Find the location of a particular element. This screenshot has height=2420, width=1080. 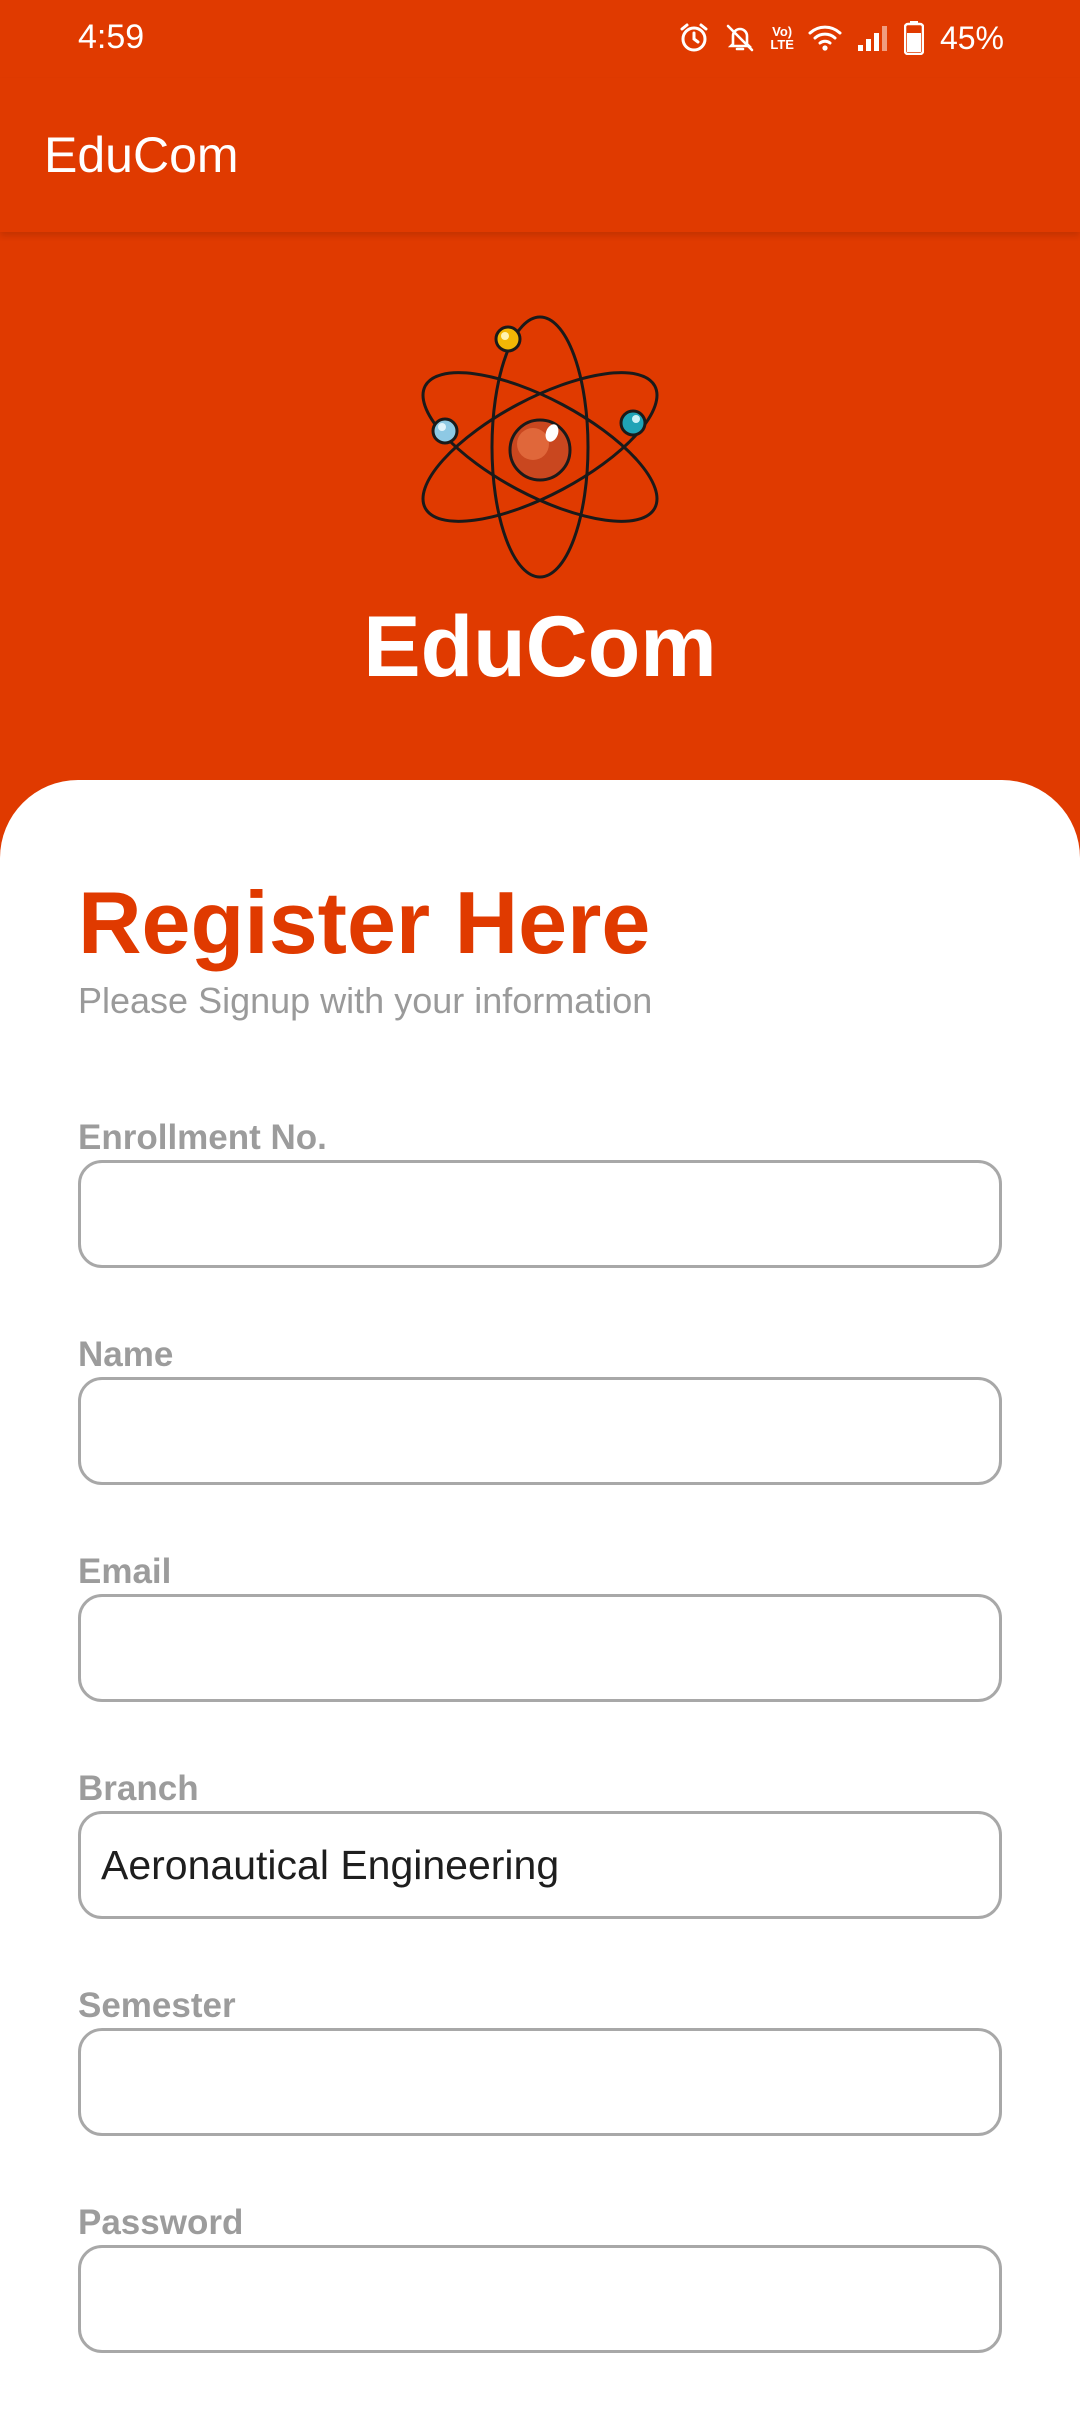

semester-label: Semester is located at coordinates (157, 2005).